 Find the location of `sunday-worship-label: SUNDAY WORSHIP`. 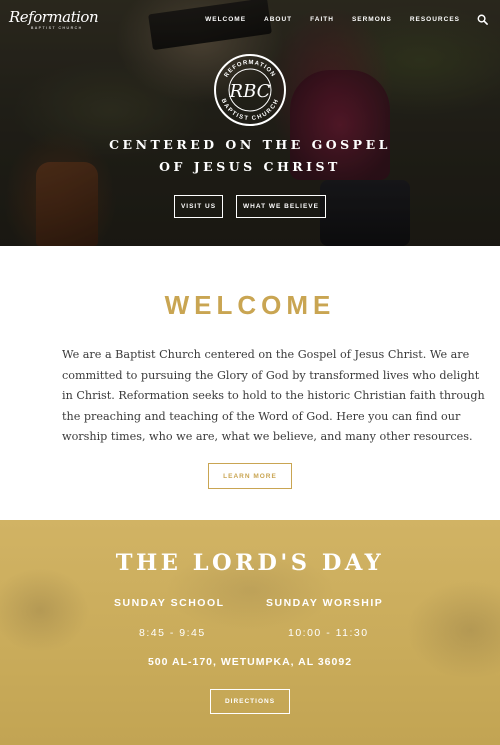

sunday-worship-label: SUNDAY WORSHIP is located at coordinates (325, 603).